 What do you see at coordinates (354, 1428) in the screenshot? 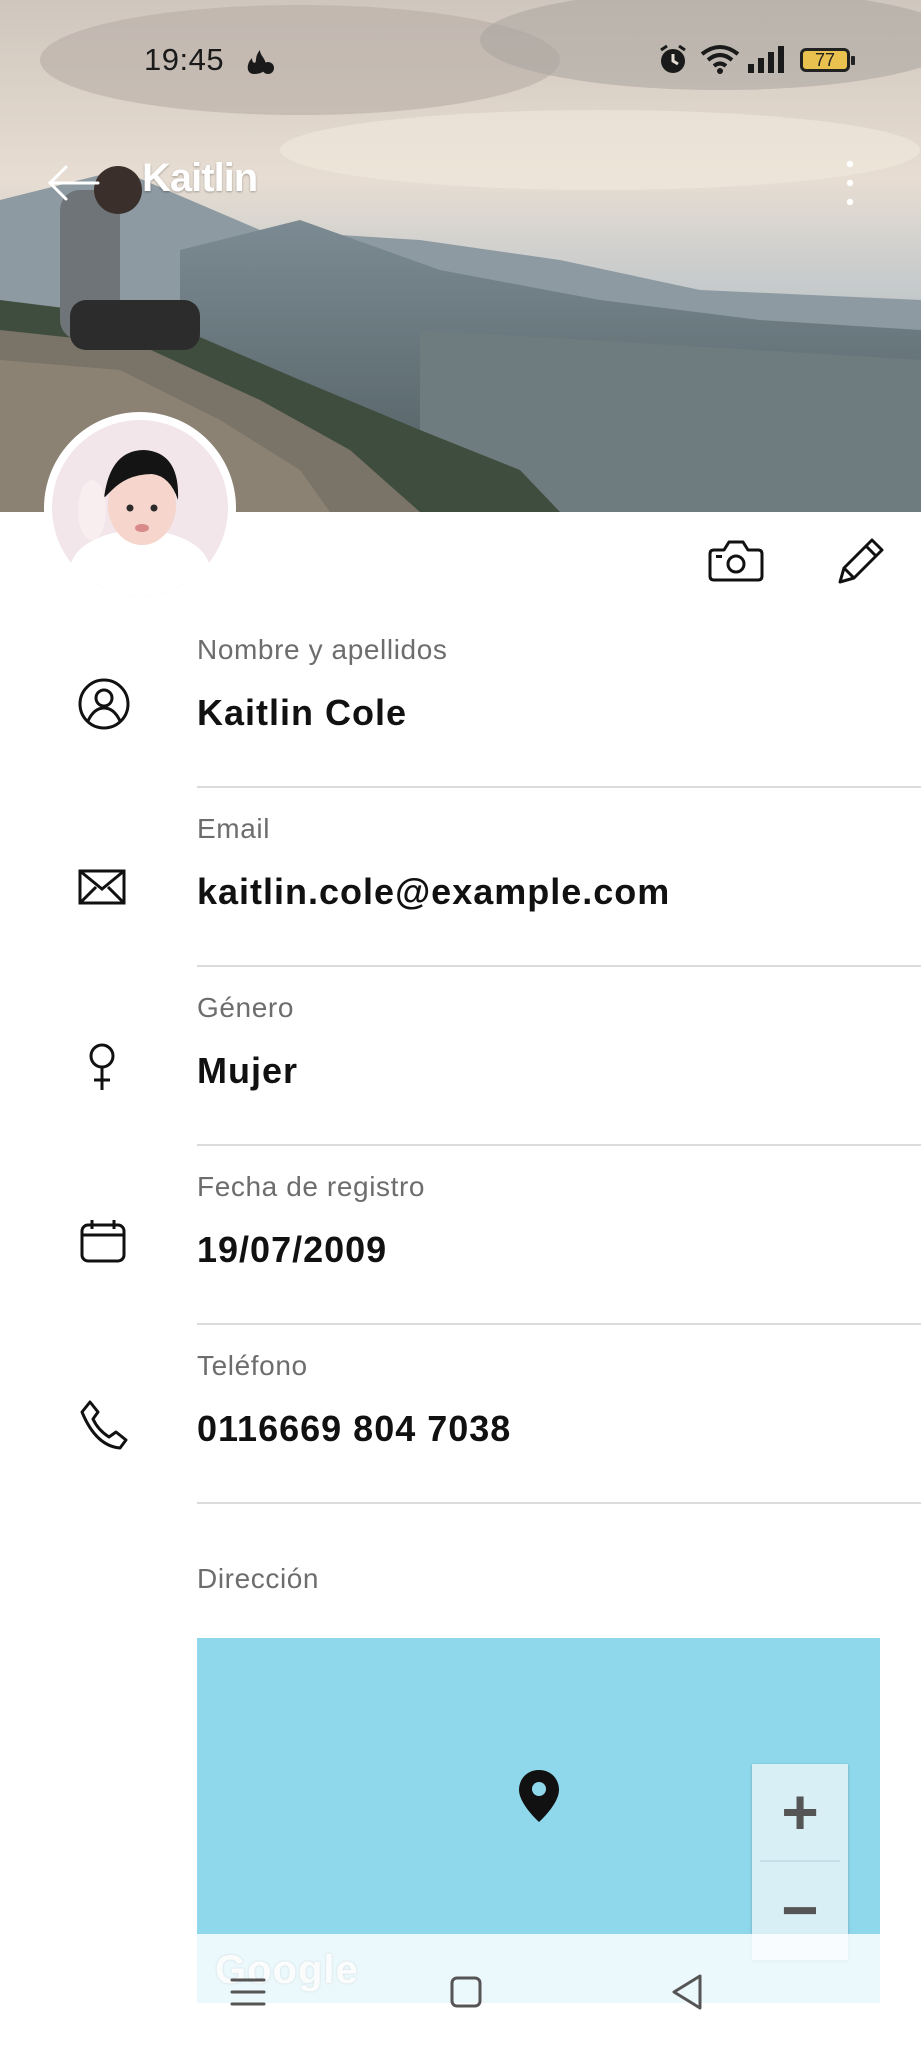
I see `field-value: 0116669 804 7038` at bounding box center [354, 1428].